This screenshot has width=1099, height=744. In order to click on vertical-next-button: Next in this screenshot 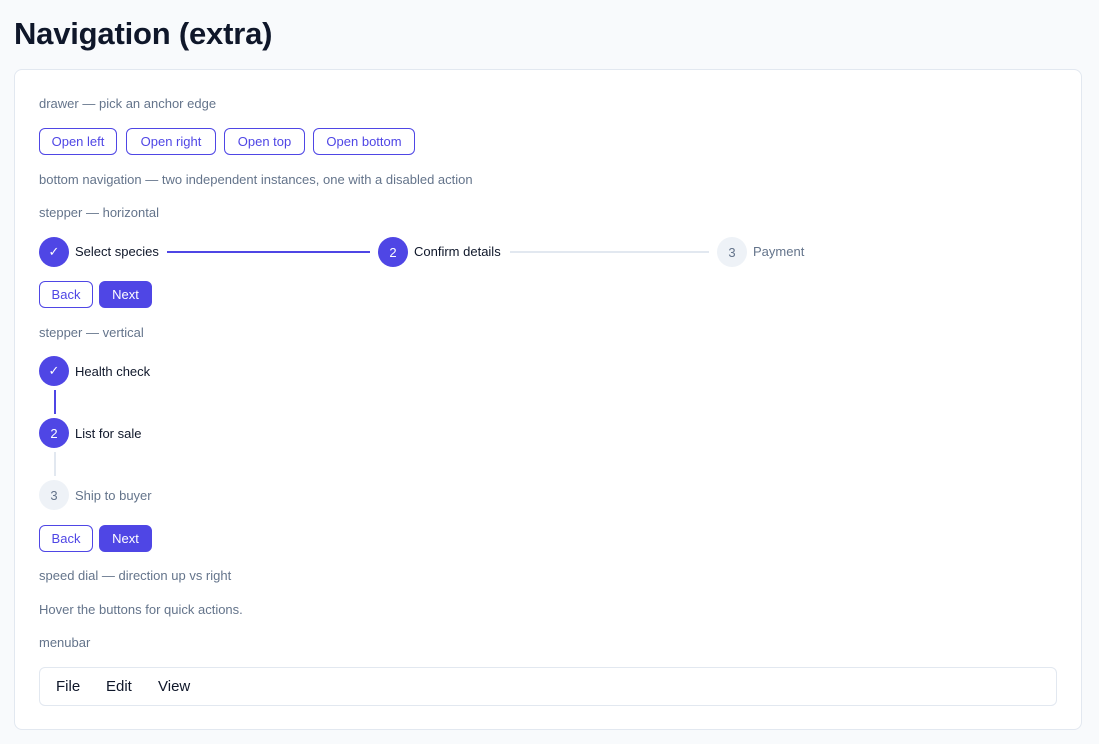, I will do `click(125, 538)`.